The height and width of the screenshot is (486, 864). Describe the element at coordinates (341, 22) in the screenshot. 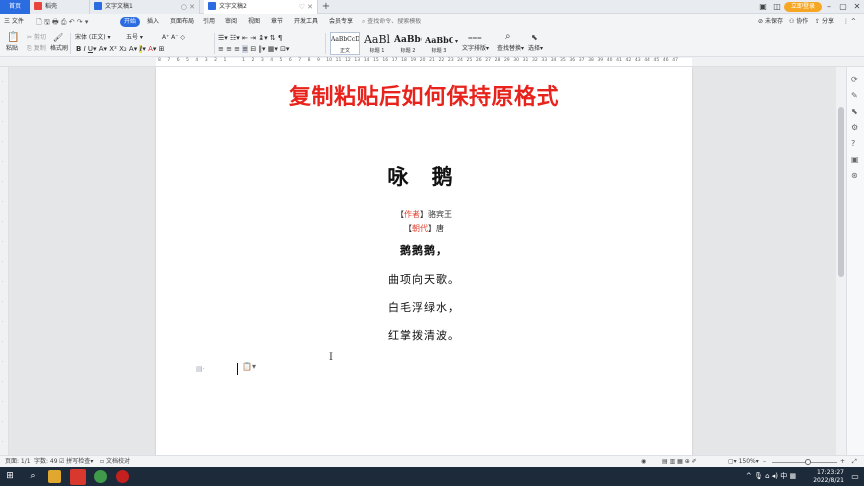

I see `menu-member: 会员专享` at that location.